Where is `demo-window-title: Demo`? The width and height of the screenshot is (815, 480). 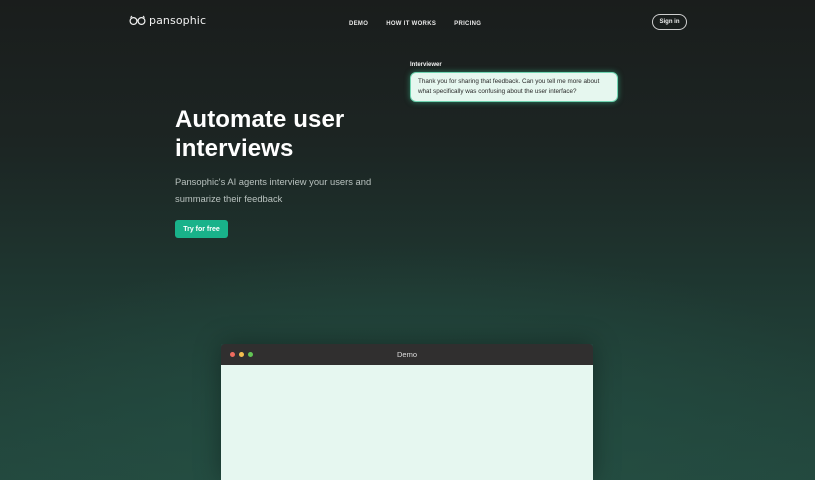
demo-window-title: Demo is located at coordinates (406, 354).